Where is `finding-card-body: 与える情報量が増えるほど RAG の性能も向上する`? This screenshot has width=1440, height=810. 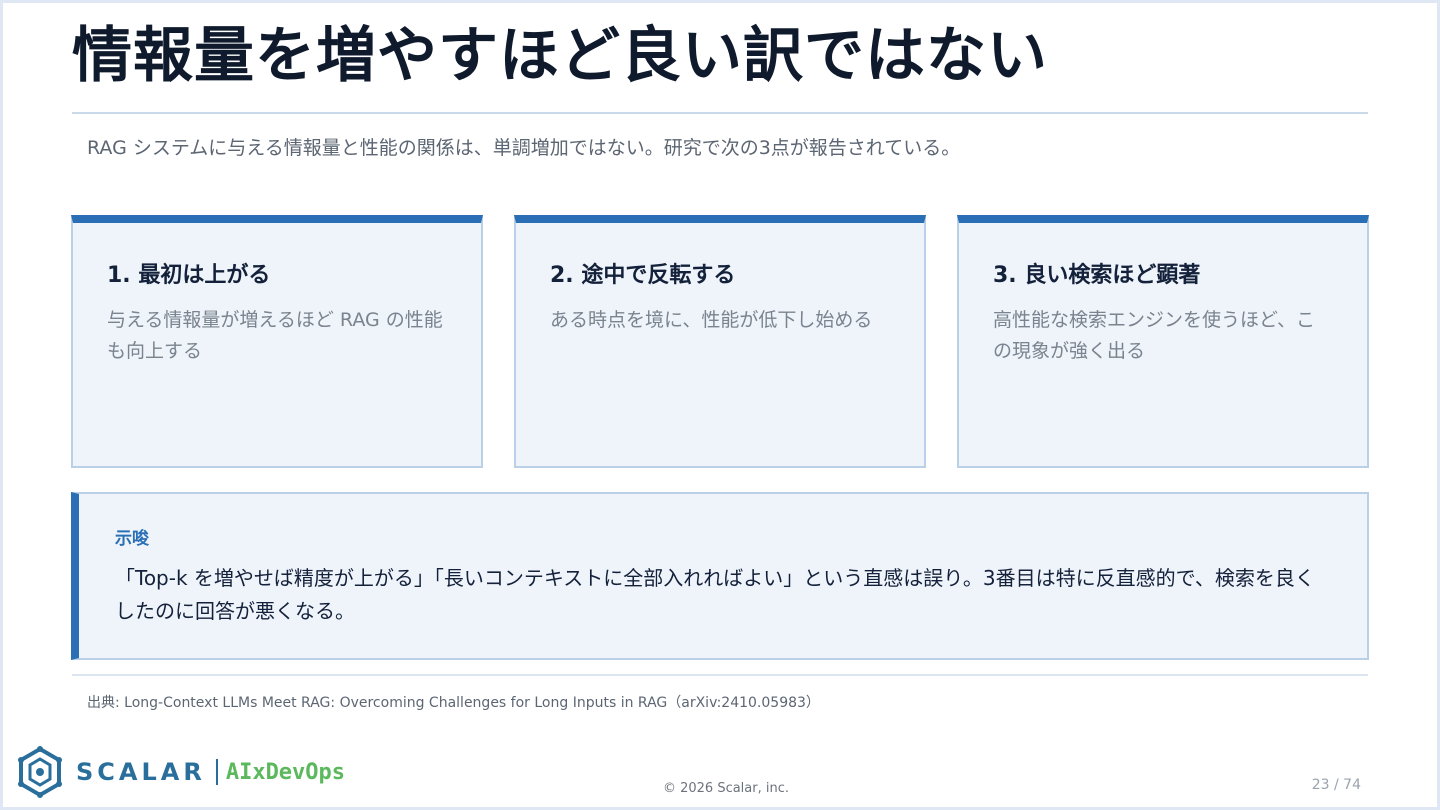
finding-card-body: 与える情報量が増えるほど RAG の性能も向上する is located at coordinates (275, 335).